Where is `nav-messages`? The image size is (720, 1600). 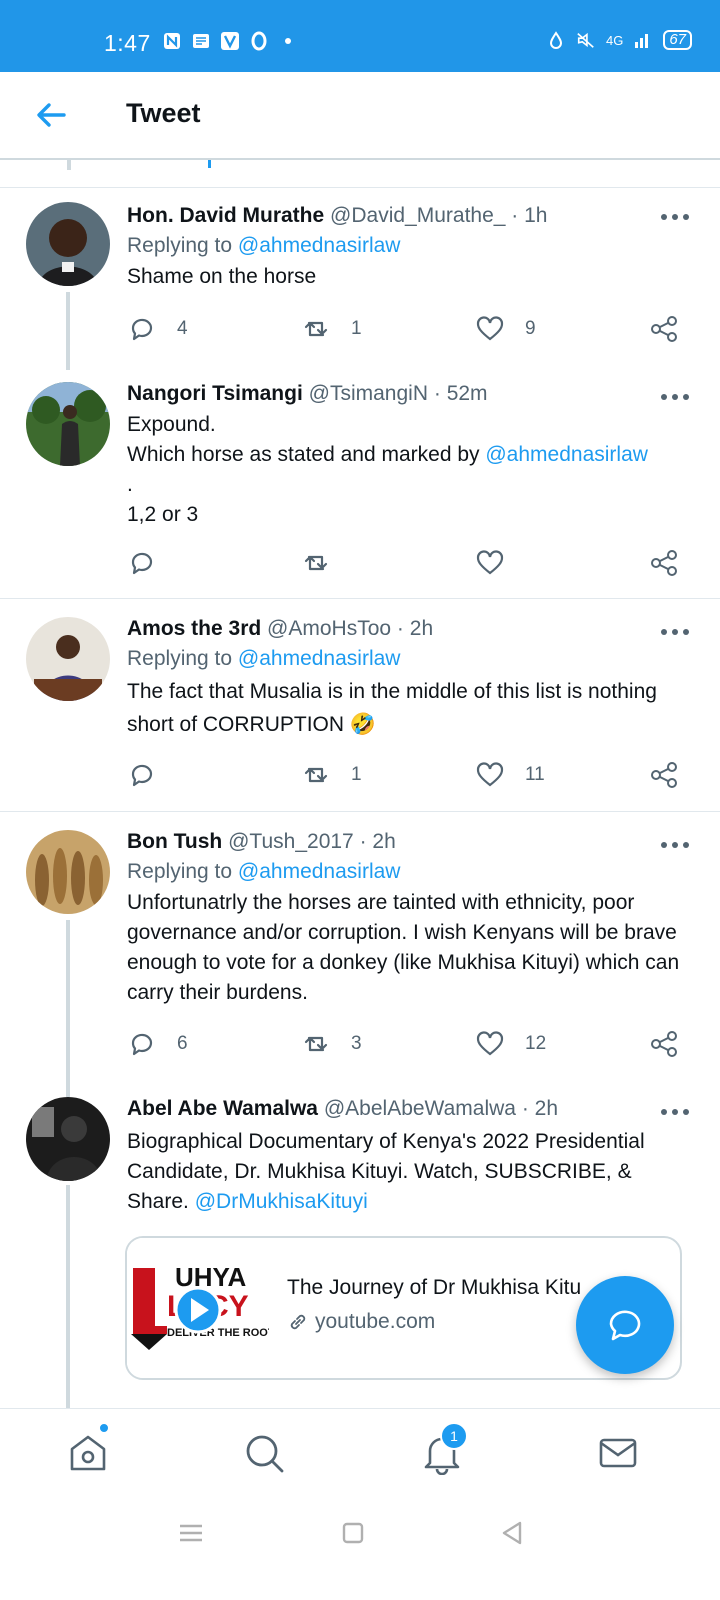 nav-messages is located at coordinates (618, 1453).